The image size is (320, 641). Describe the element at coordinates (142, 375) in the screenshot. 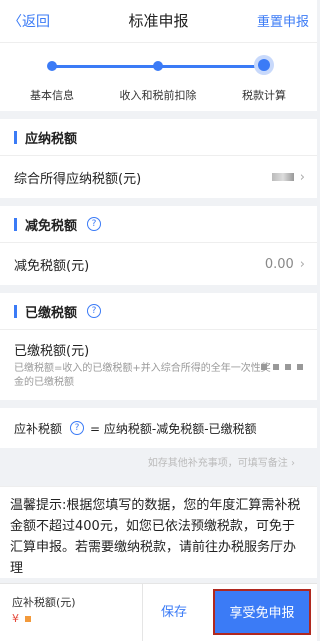

I see `paid-amount-note: 已缴税额=收入的已缴税额+并入综合所得的全年一次性奖金的已缴税额` at that location.